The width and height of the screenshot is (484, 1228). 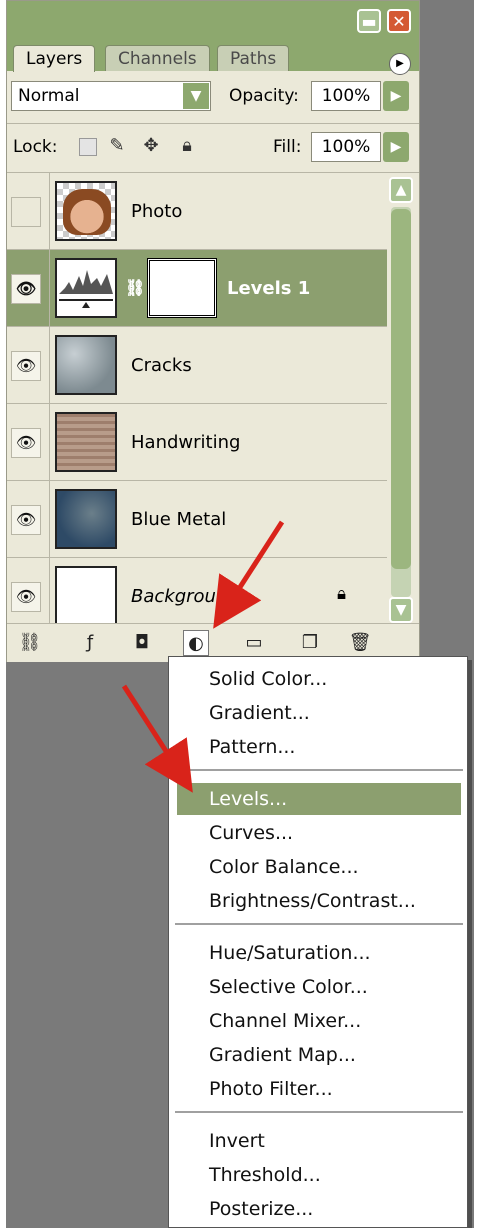 I want to click on fill-label: Fill:, so click(x=287, y=147).